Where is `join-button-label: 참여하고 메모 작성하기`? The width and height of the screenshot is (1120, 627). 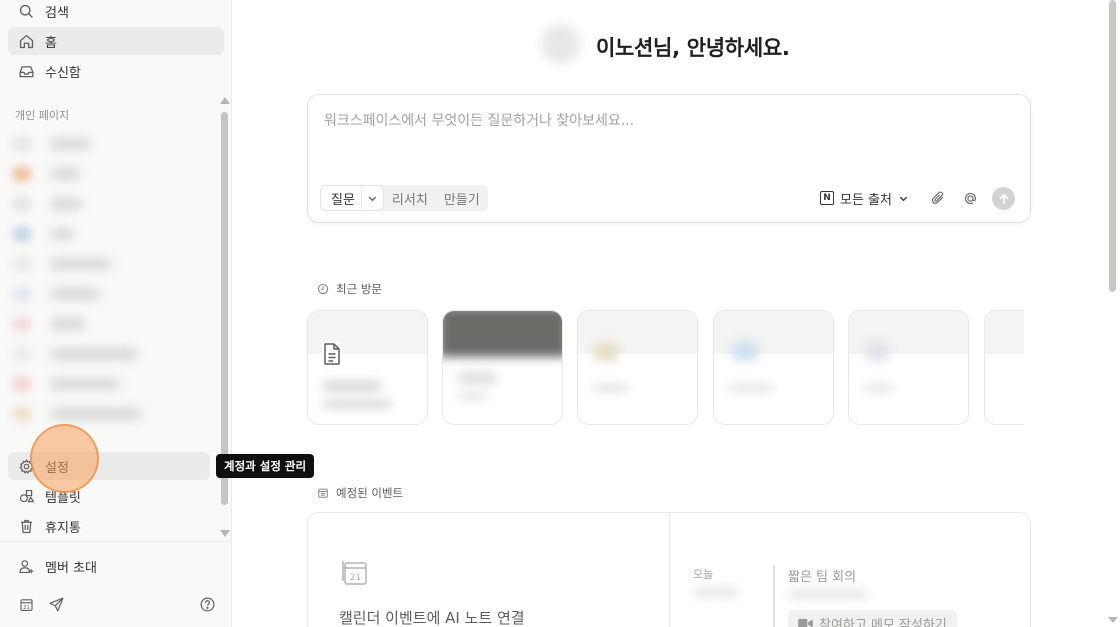
join-button-label: 참여하고 메모 작성하기 is located at coordinates (883, 622).